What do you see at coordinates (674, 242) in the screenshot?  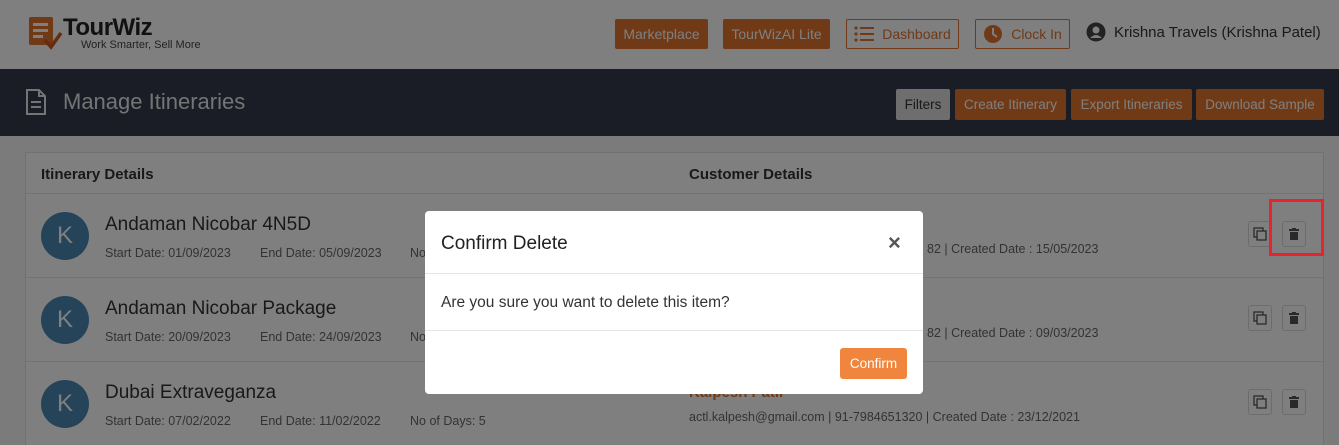 I see `dialog-header: Confirm Delete ×` at bounding box center [674, 242].